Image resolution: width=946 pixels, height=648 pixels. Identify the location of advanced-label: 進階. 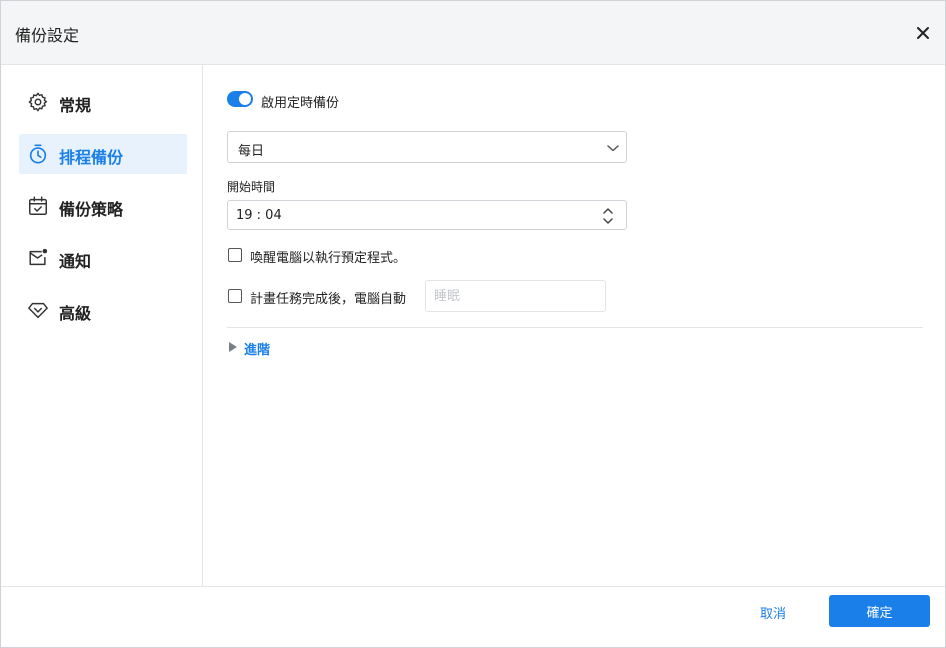
(257, 350).